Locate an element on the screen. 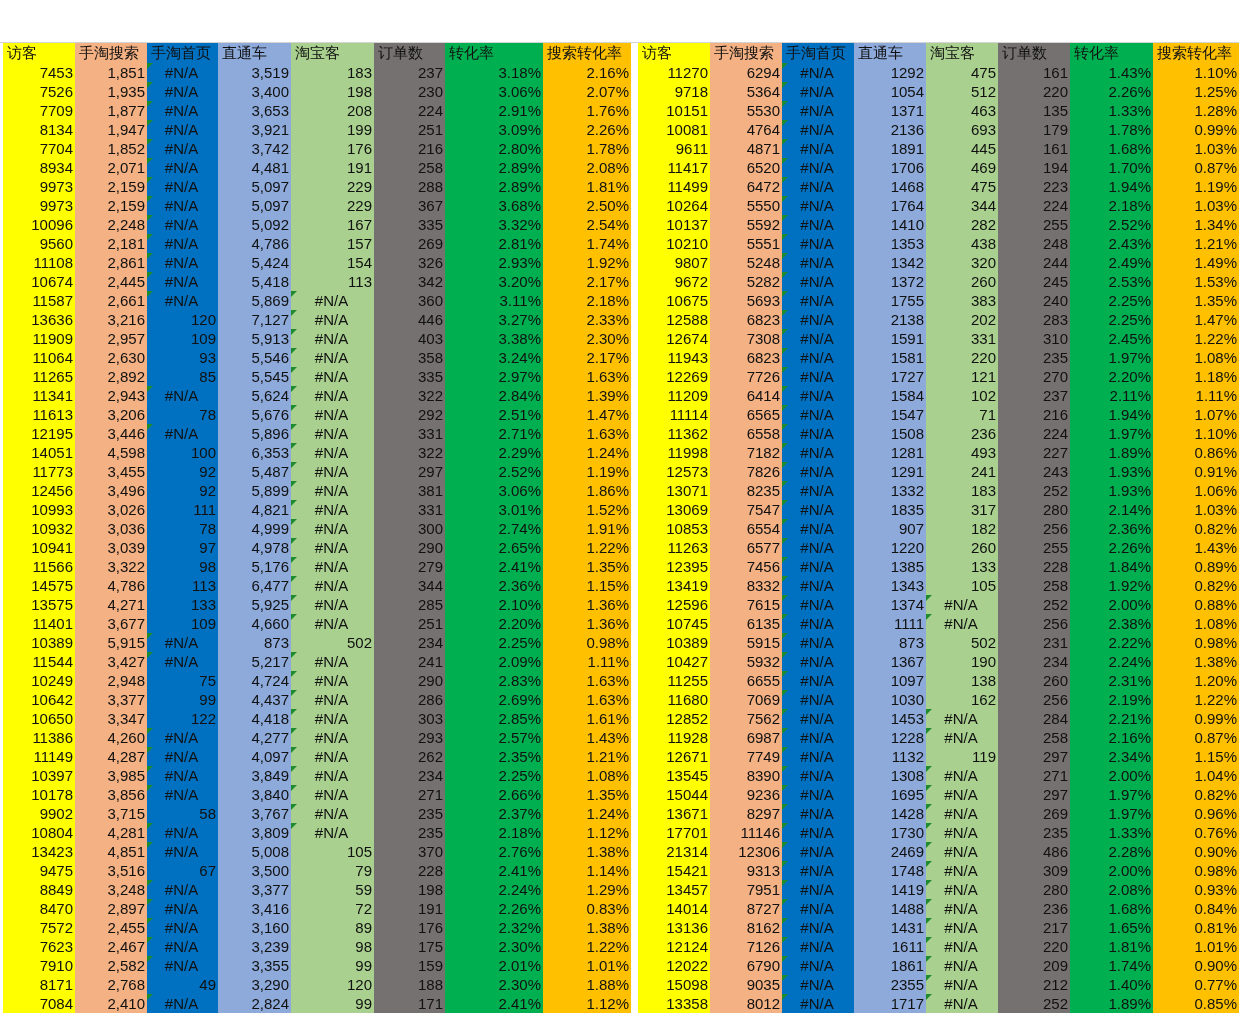 The image size is (1239, 1017). table-cell: 212 is located at coordinates (1034, 984).